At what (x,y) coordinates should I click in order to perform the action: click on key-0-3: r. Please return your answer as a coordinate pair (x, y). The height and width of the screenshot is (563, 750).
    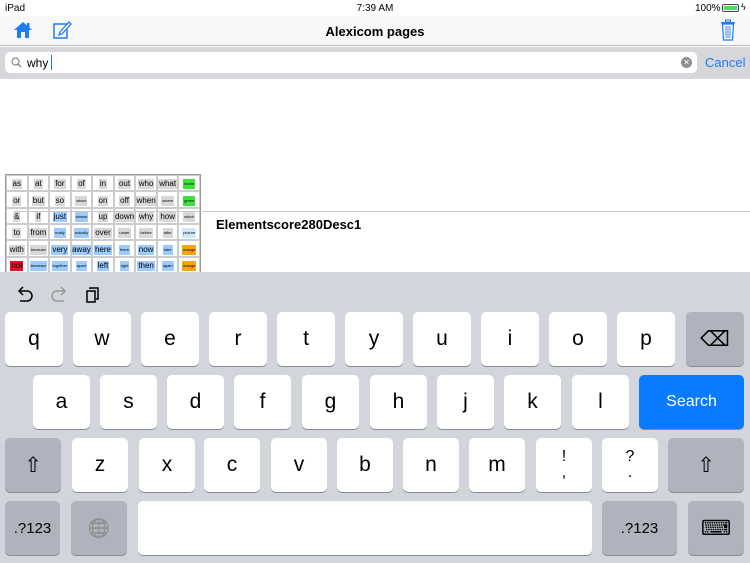
    Looking at the image, I should click on (238, 339).